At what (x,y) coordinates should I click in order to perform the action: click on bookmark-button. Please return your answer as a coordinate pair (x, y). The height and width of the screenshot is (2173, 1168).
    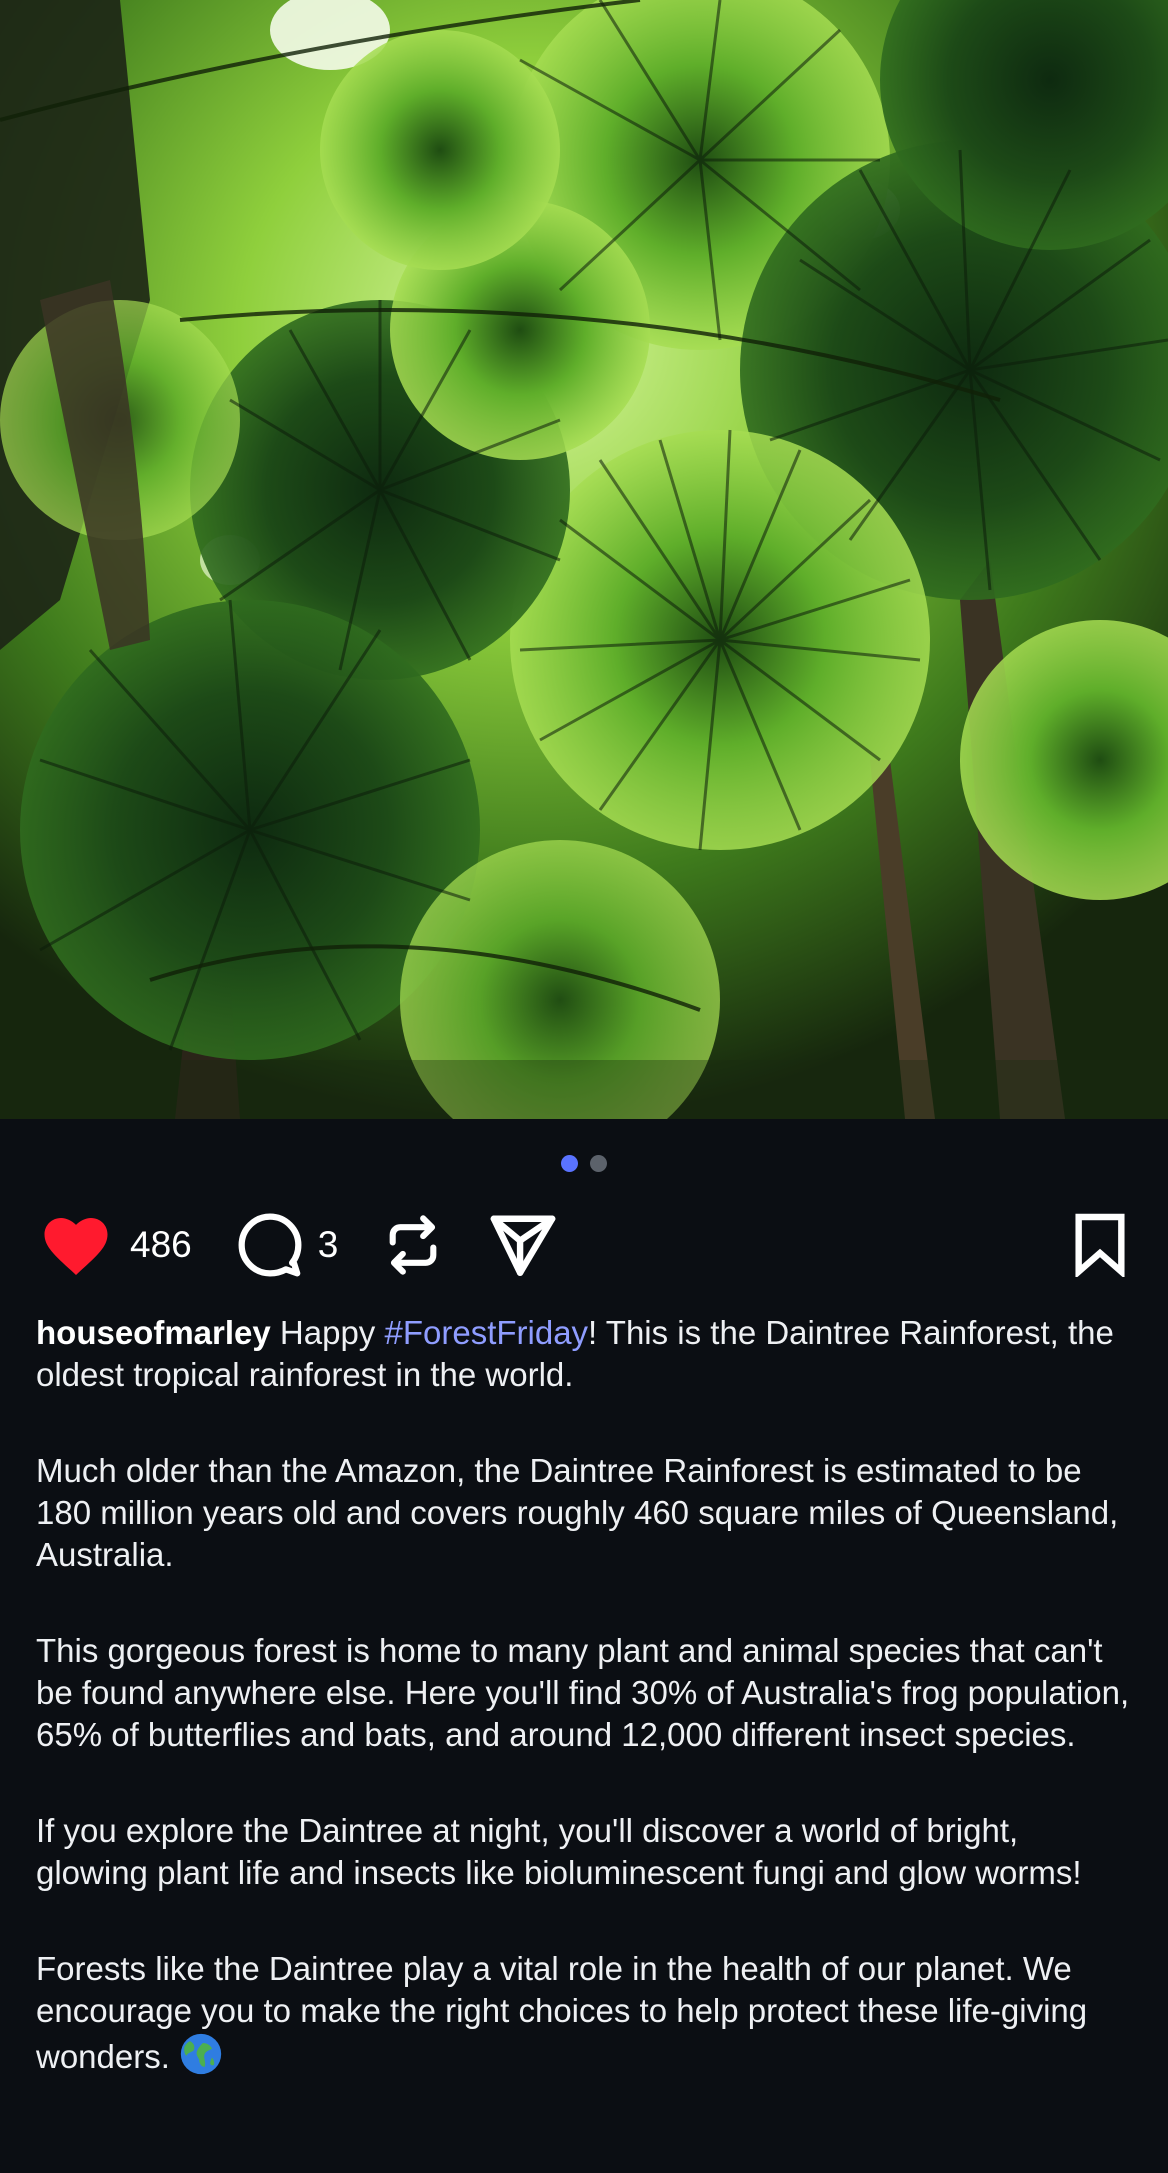
    Looking at the image, I should click on (1100, 1245).